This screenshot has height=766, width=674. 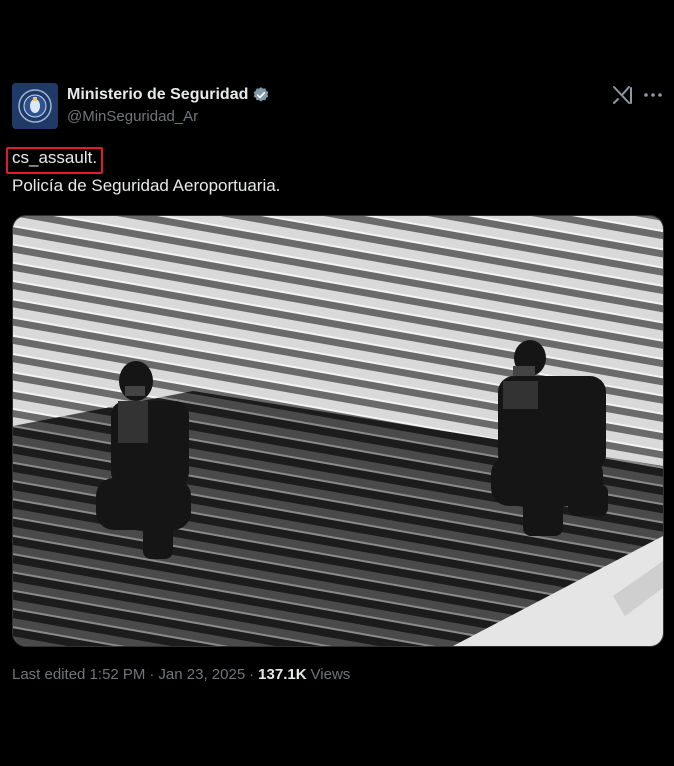 What do you see at coordinates (55, 157) in the screenshot?
I see `tweet-text-line-1: cs_assault.` at bounding box center [55, 157].